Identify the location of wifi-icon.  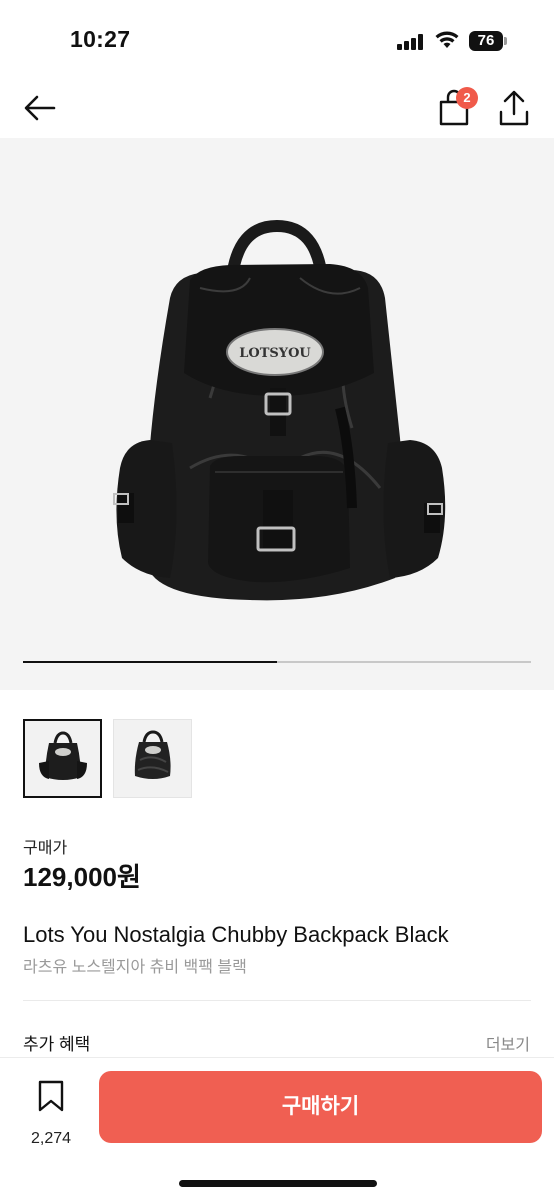
(447, 39).